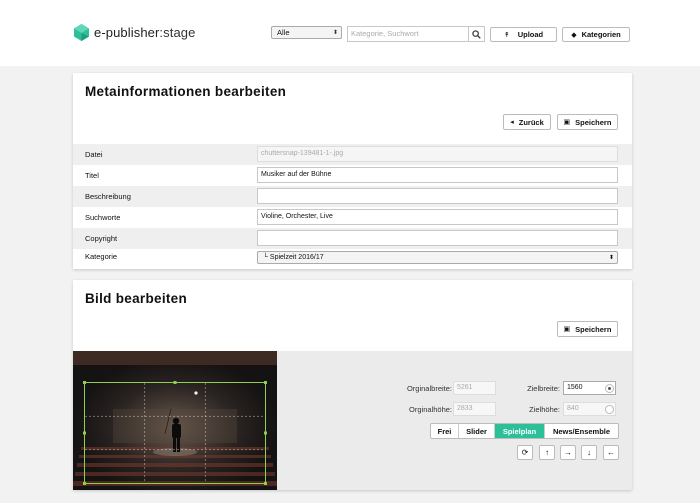  Describe the element at coordinates (506, 35) in the screenshot. I see `upload-icon: ↟` at that location.